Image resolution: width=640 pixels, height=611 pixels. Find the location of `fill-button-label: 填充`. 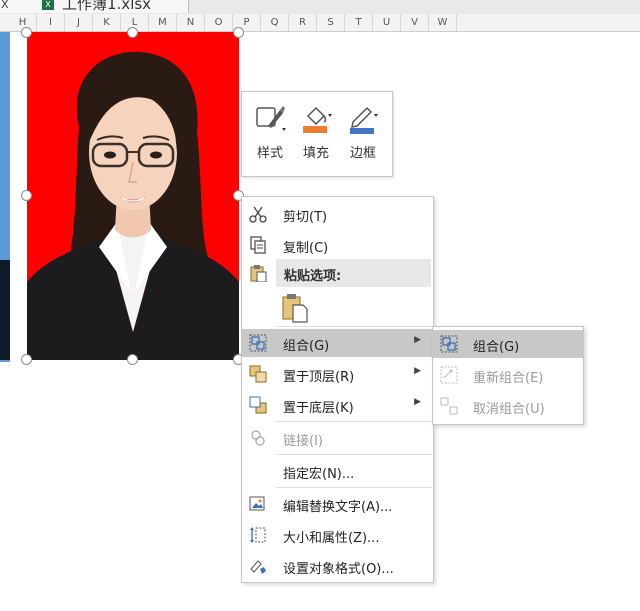

fill-button-label: 填充 is located at coordinates (315, 153).